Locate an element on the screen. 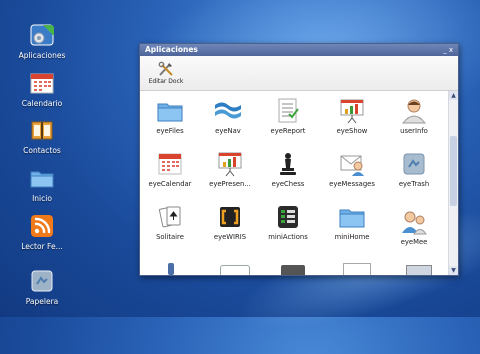  app-label: miniHome is located at coordinates (352, 237).